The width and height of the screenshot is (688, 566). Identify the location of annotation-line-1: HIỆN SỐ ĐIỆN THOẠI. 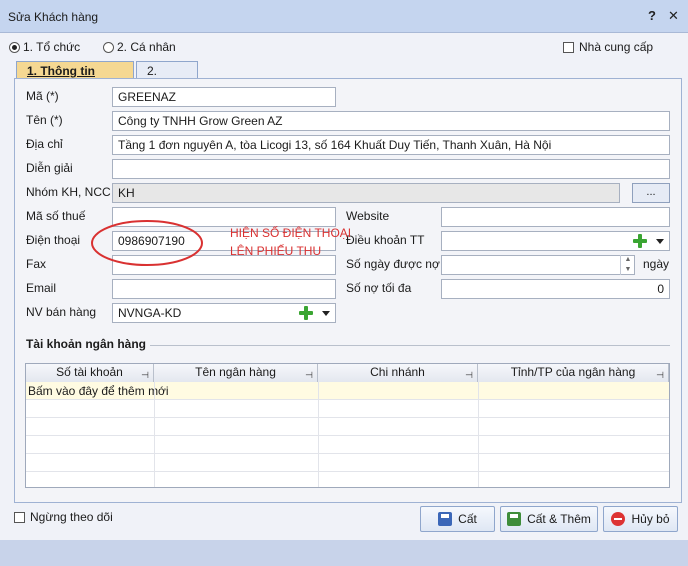
(291, 233).